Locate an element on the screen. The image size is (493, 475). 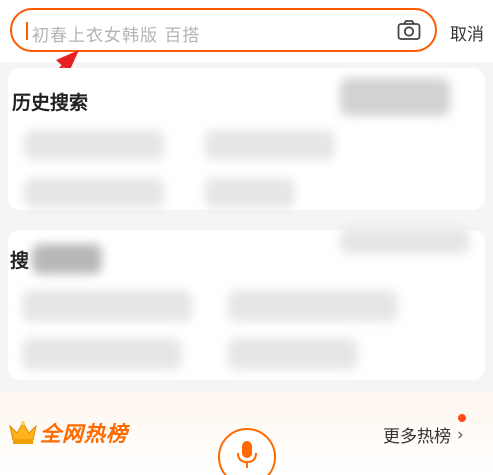
more-hot-label: 更多热榜 is located at coordinates (417, 437).